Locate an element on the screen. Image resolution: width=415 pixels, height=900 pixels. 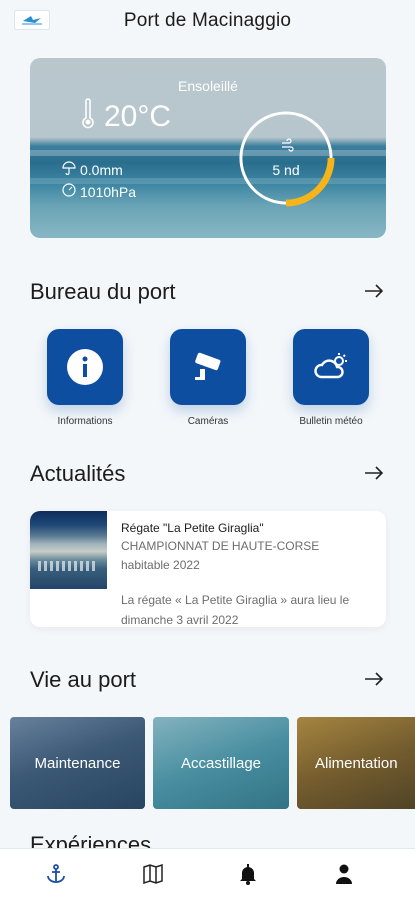
nav-notifications is located at coordinates (248, 874).